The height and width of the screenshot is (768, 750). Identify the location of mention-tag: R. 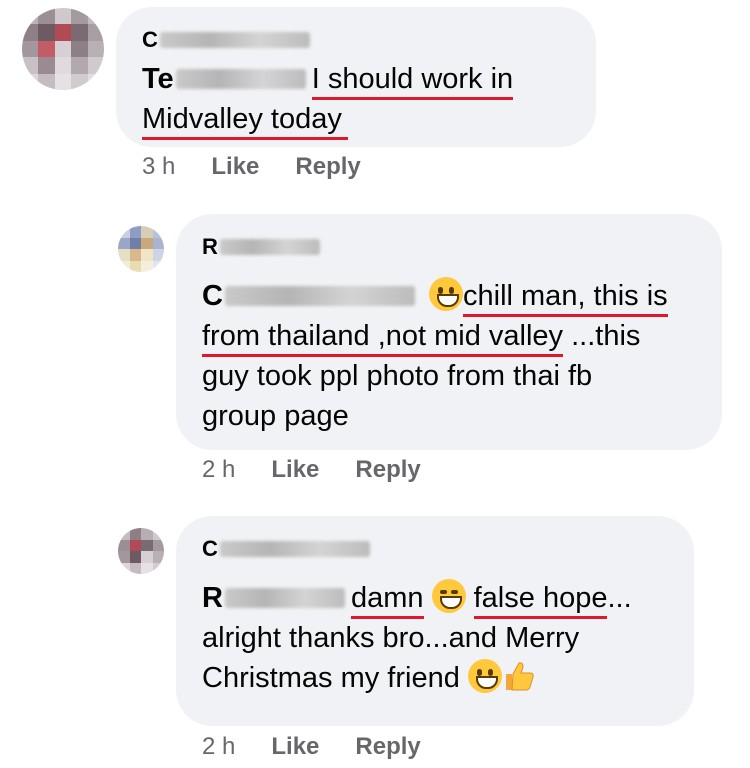
(276, 598).